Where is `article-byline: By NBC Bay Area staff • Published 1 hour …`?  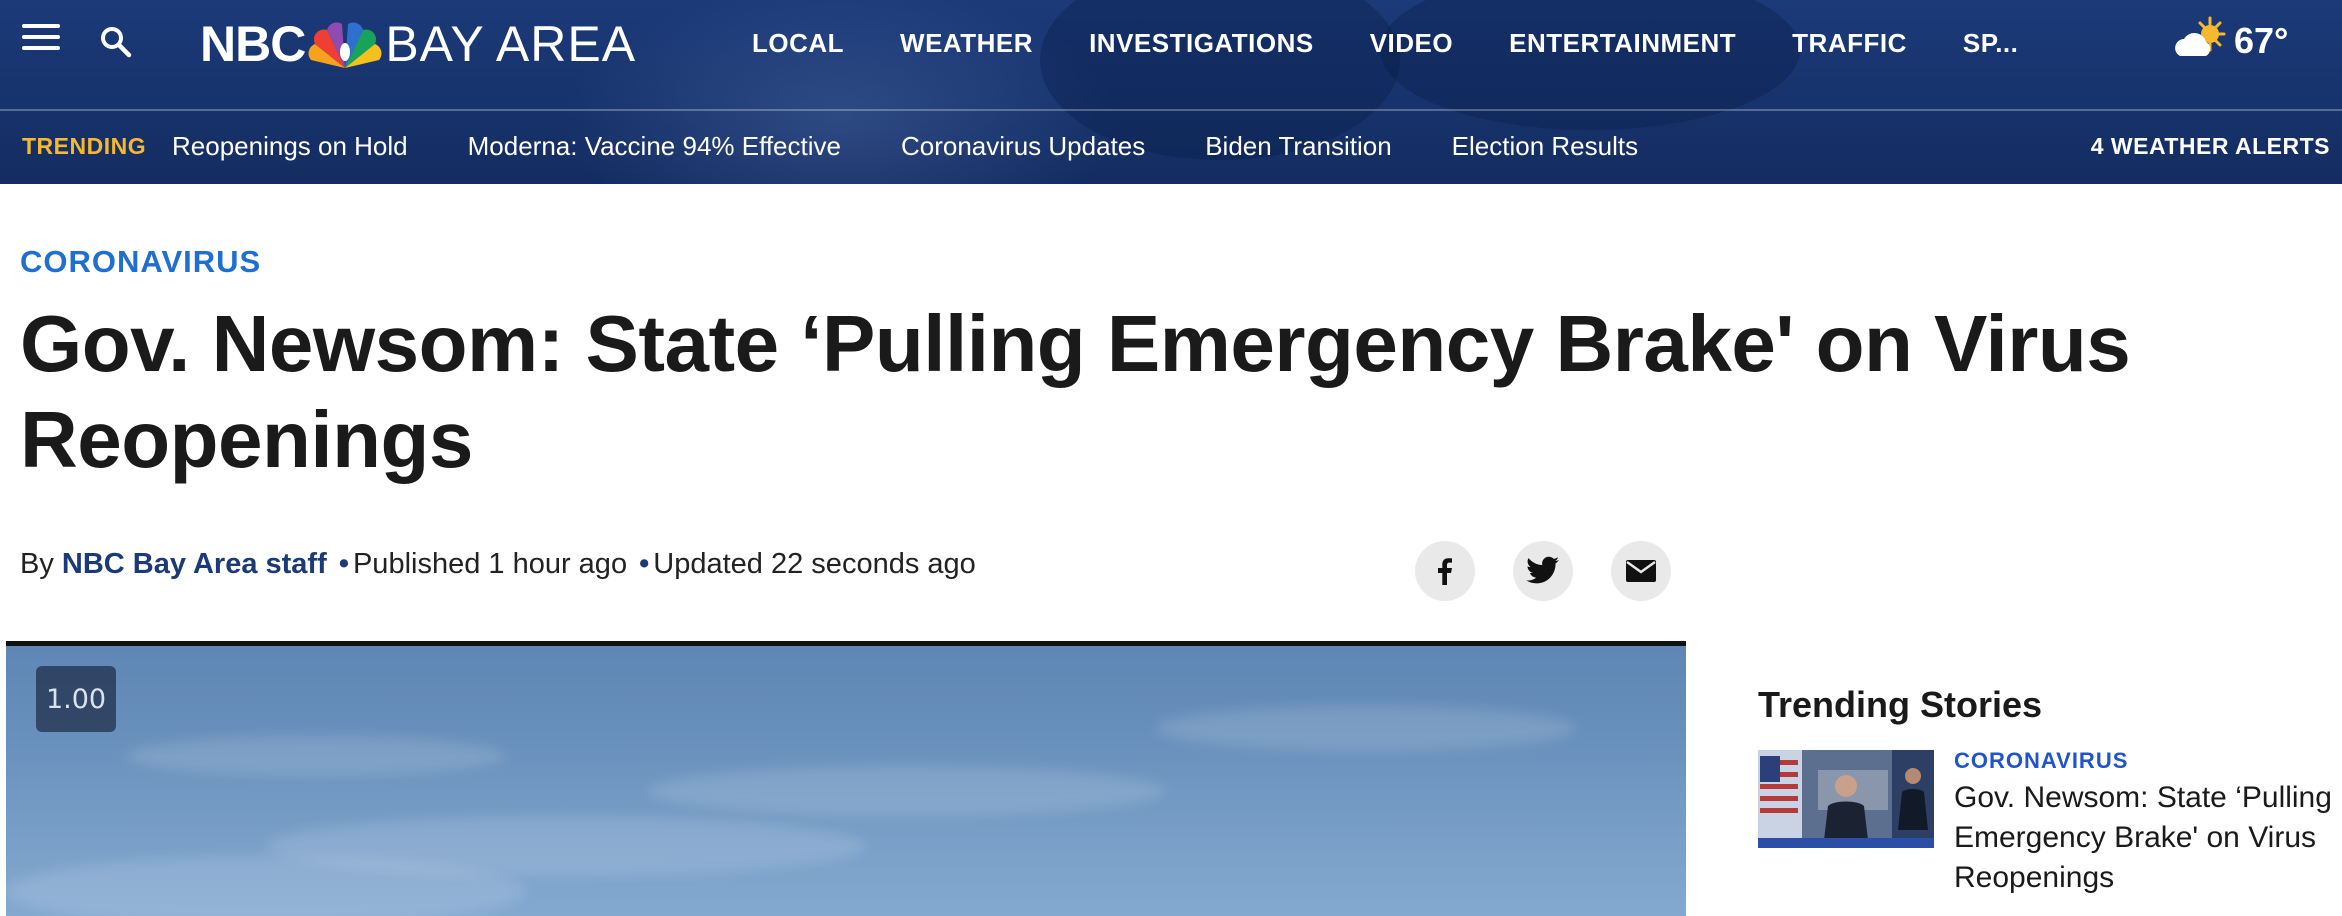
article-byline: By NBC Bay Area staff • Published 1 hour … is located at coordinates (498, 564).